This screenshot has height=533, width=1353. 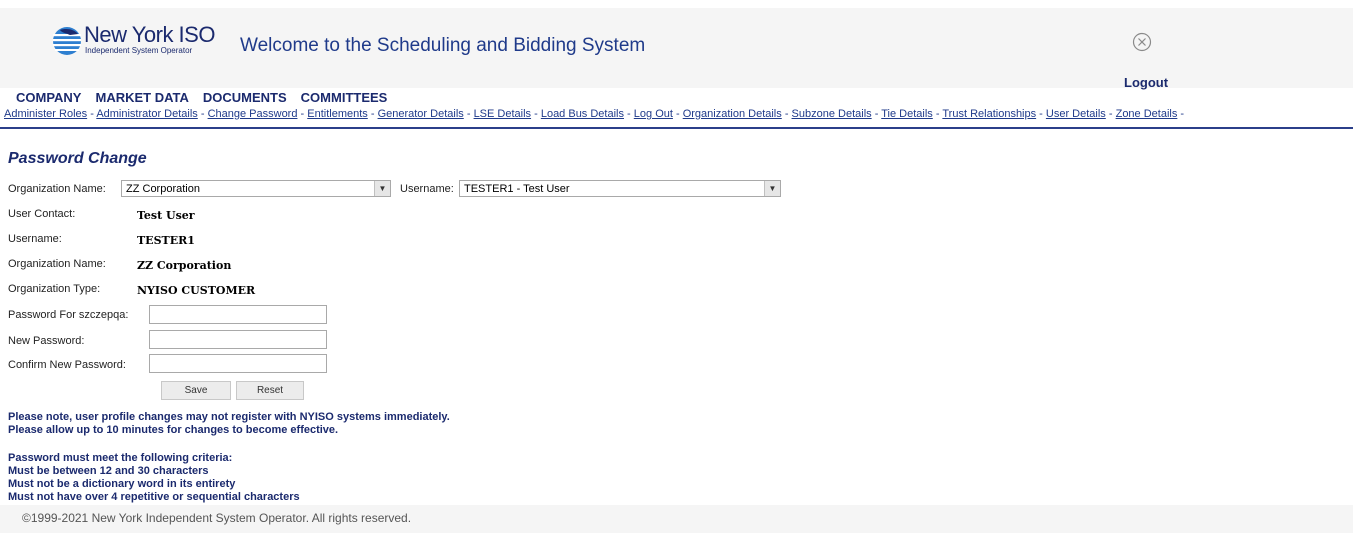 What do you see at coordinates (732, 114) in the screenshot?
I see `subnav-organization-details: Organization Details` at bounding box center [732, 114].